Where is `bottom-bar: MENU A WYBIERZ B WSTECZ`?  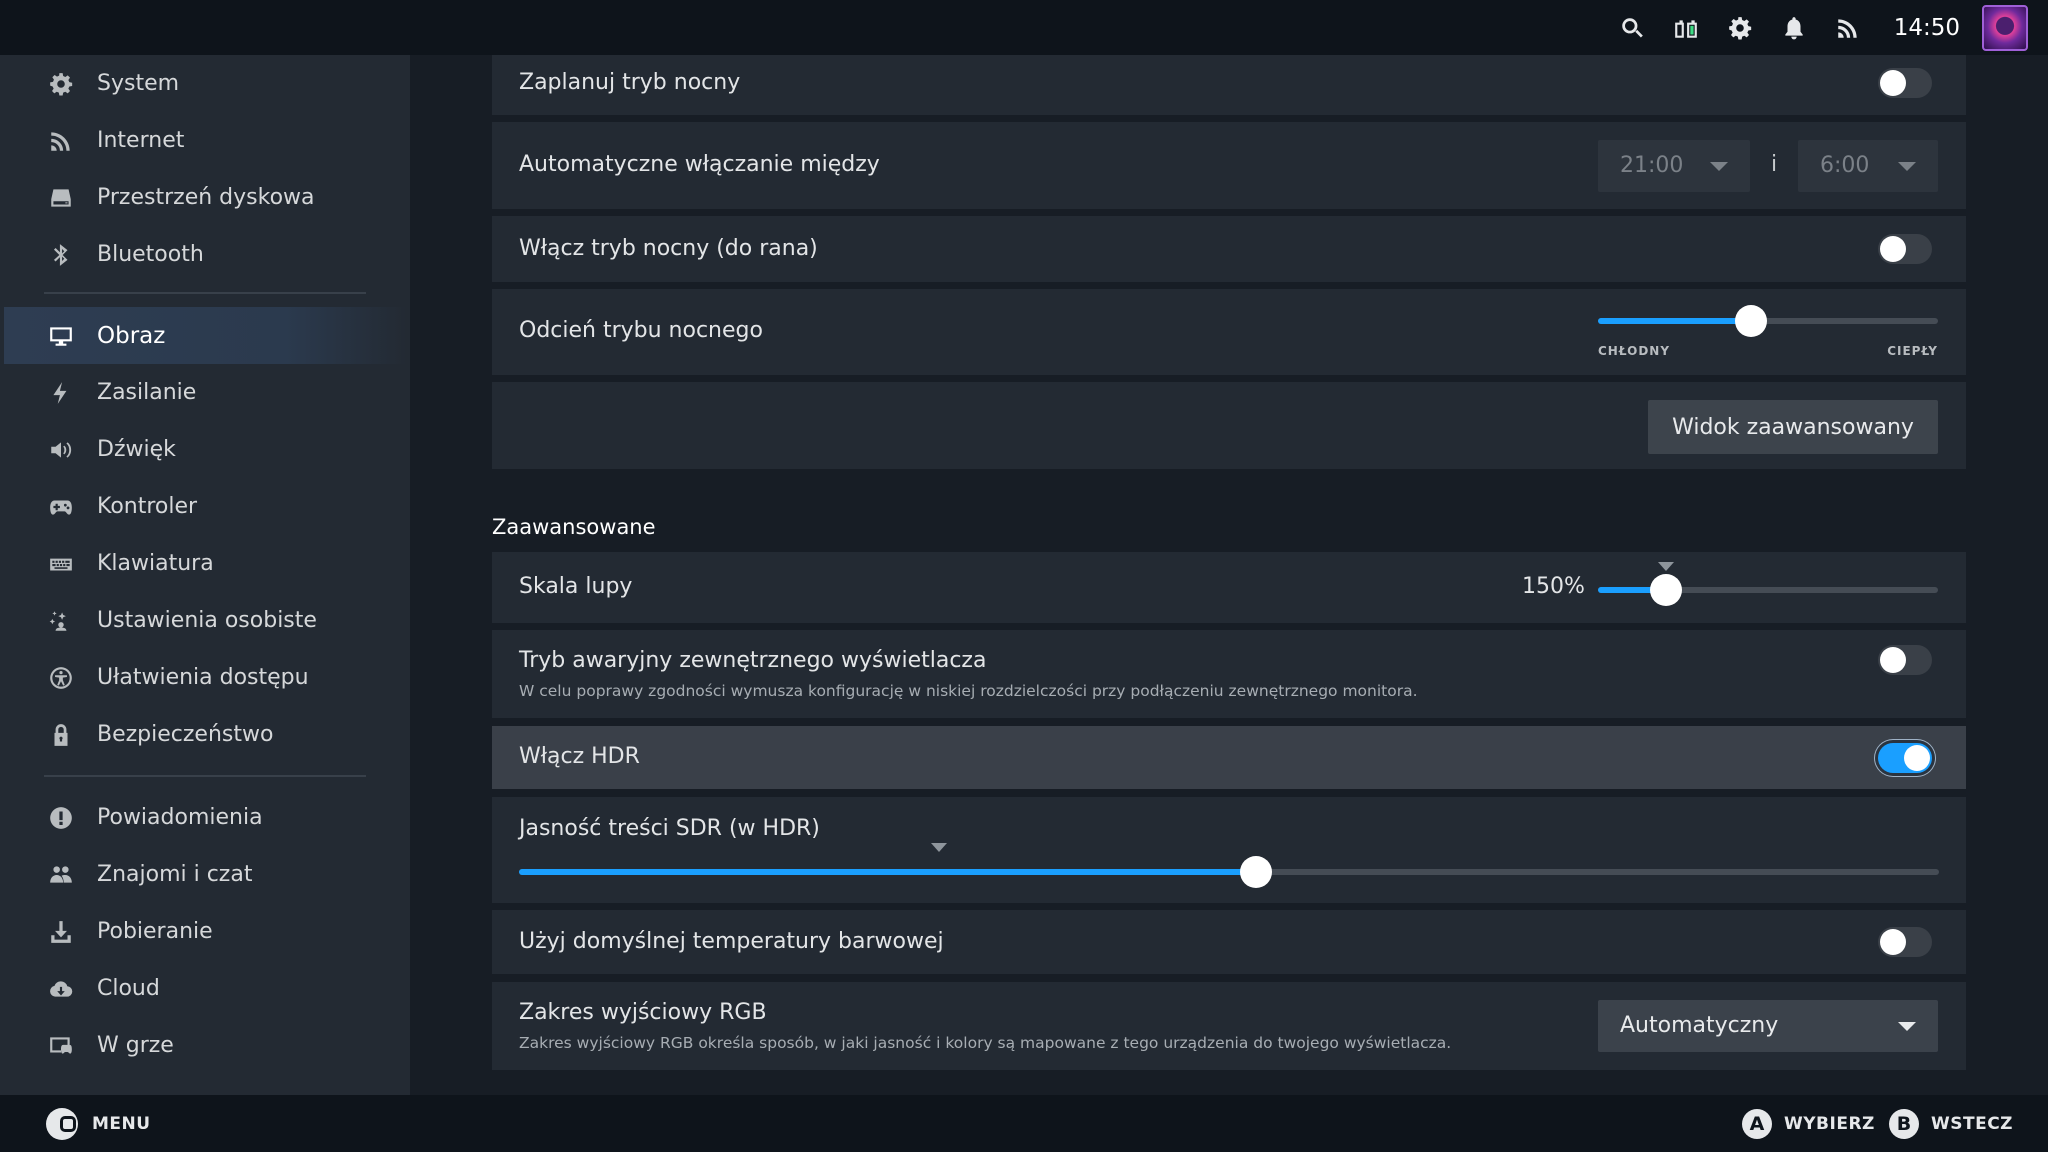 bottom-bar: MENU A WYBIERZ B WSTECZ is located at coordinates (1024, 1123).